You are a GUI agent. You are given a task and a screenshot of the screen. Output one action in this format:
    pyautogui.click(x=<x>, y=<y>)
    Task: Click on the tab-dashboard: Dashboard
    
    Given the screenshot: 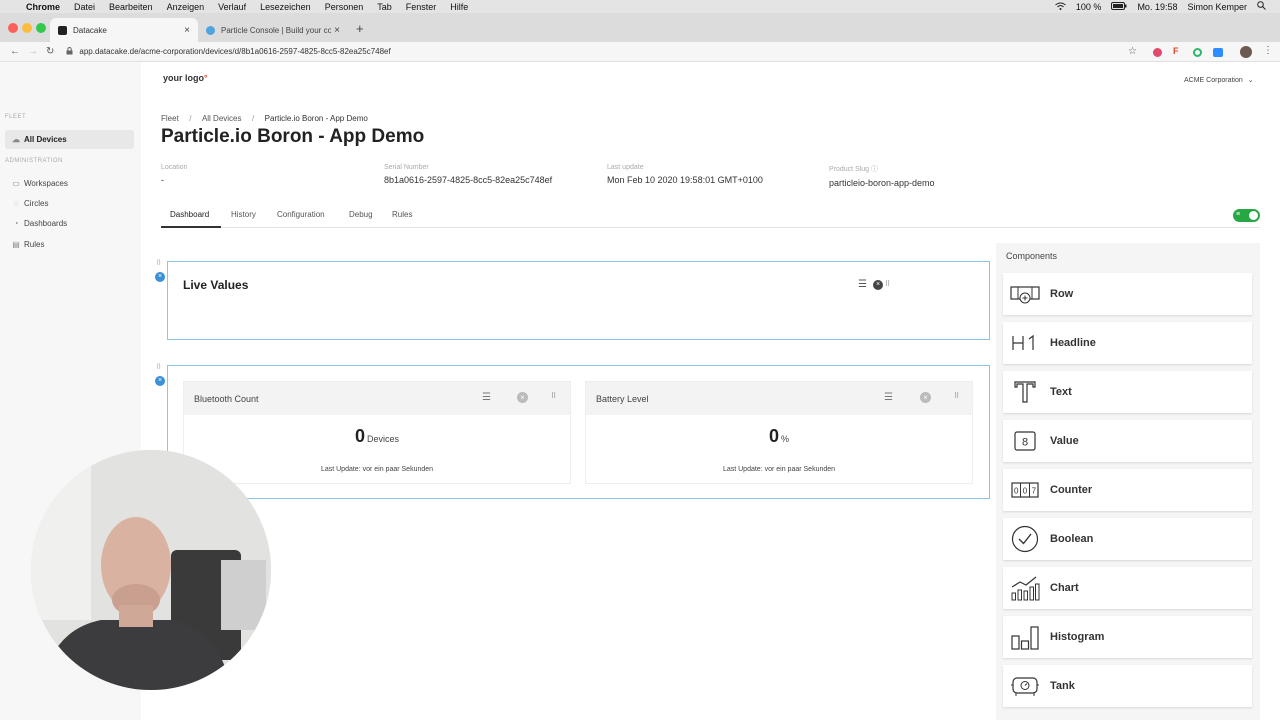 What is the action you would take?
    pyautogui.click(x=189, y=214)
    